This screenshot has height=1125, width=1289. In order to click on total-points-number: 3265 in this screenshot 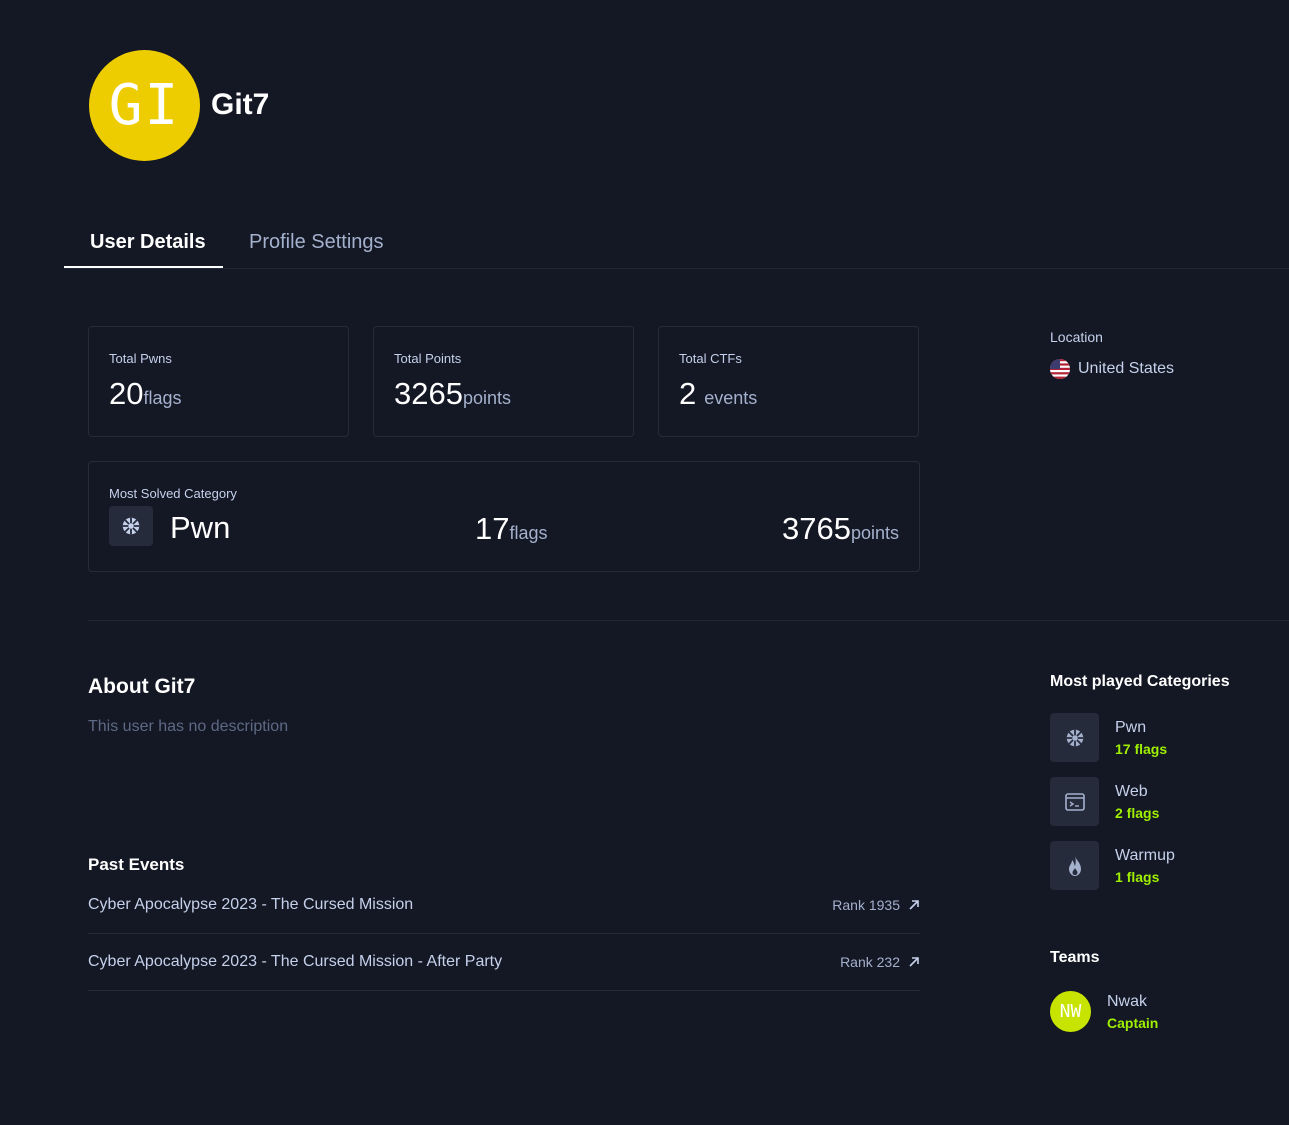, I will do `click(428, 393)`.